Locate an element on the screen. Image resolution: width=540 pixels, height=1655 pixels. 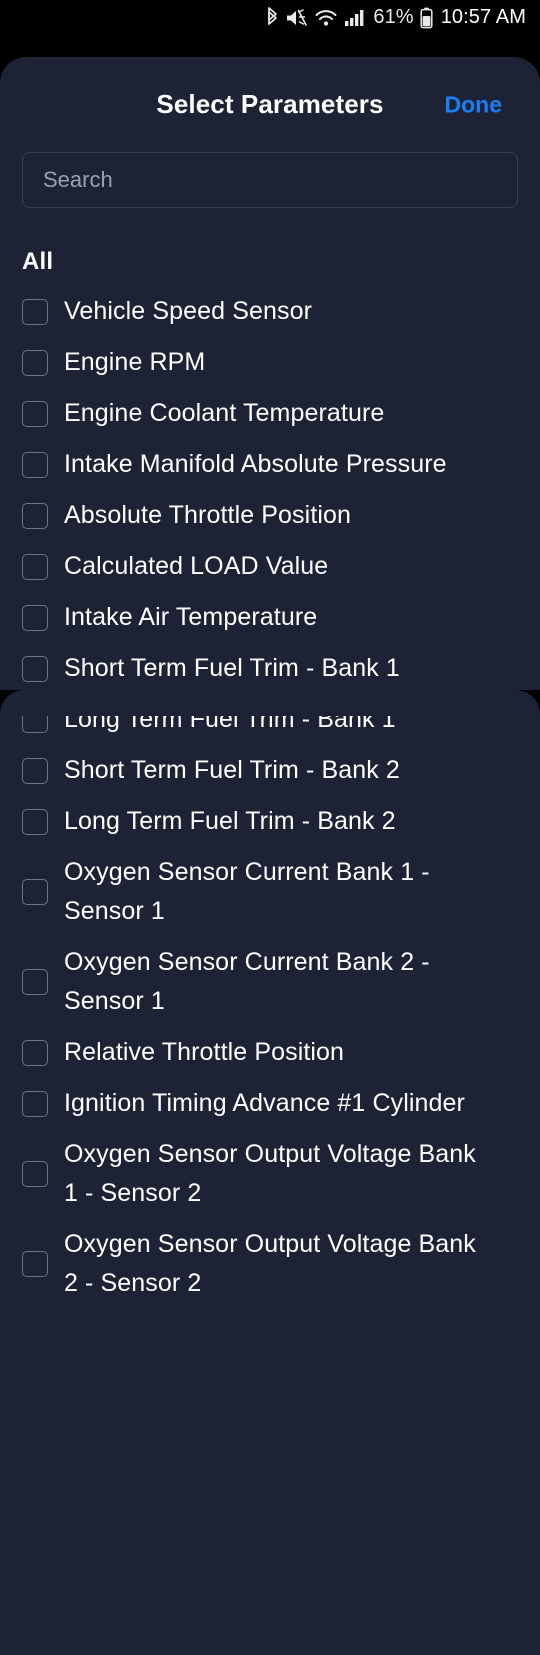
list-item-label: Intake Air Temperature is located at coordinates (191, 617).